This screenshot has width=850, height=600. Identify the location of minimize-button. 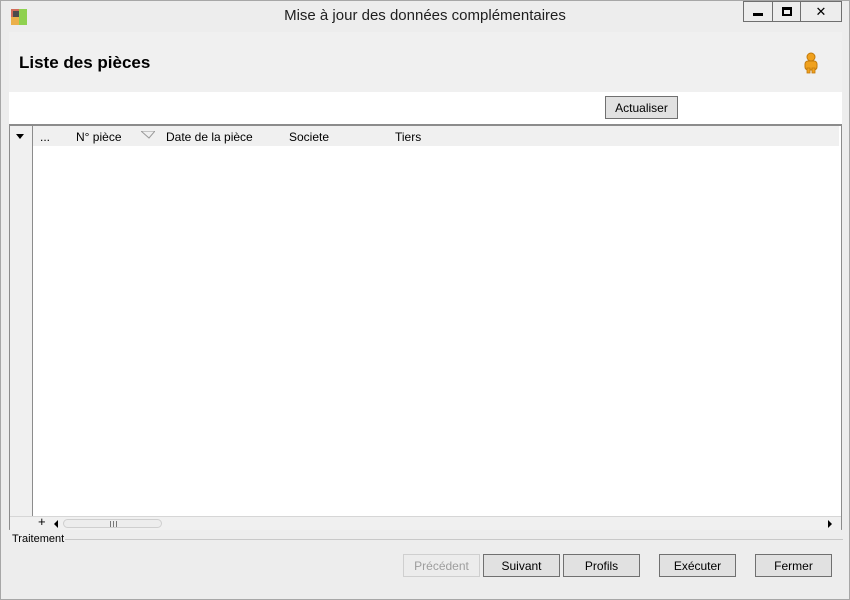
(758, 11).